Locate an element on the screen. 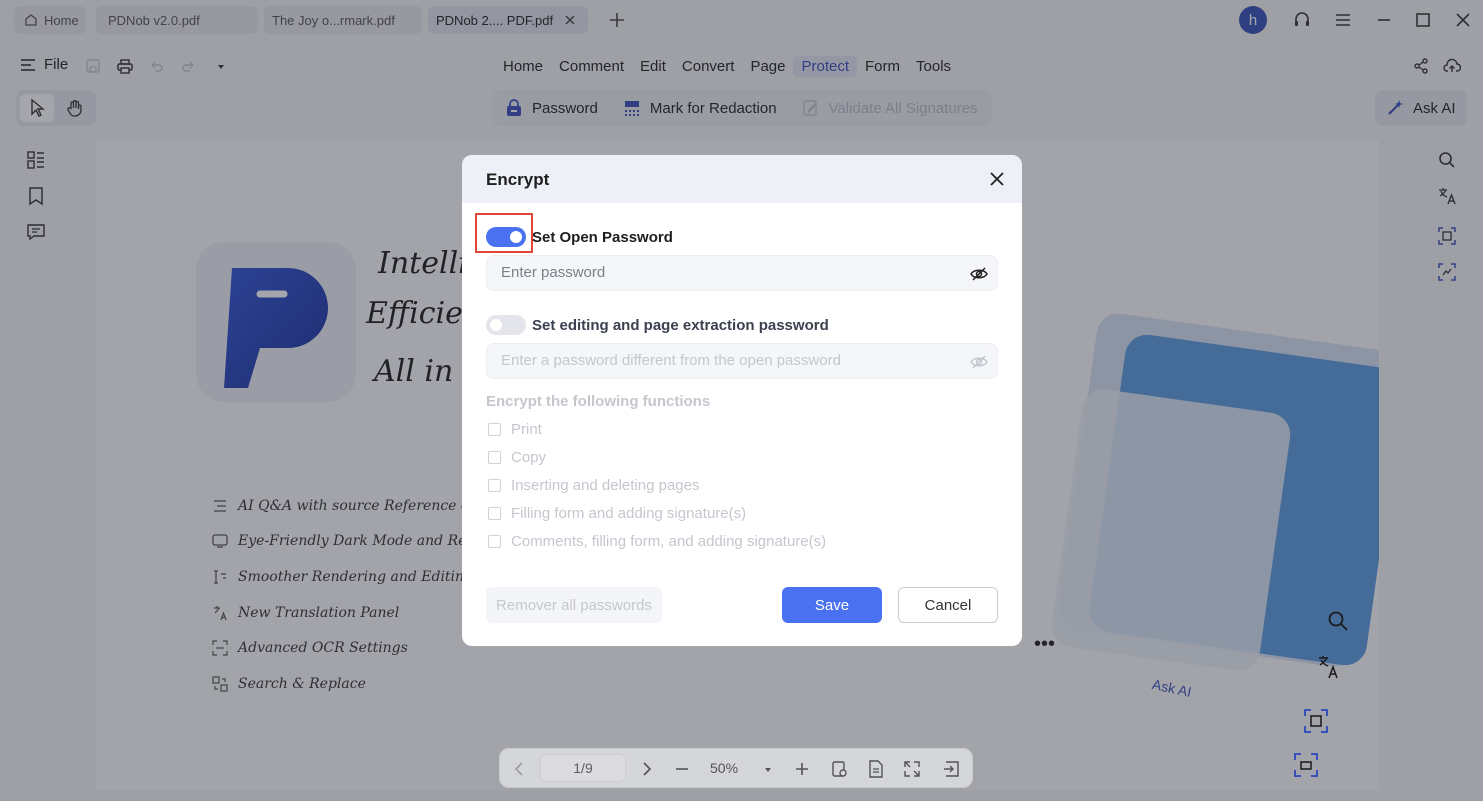  open-password-toggle is located at coordinates (506, 237).